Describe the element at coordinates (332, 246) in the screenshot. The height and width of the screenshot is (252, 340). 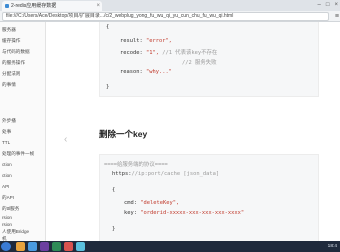
I see `system-clock: 18:4` at that location.